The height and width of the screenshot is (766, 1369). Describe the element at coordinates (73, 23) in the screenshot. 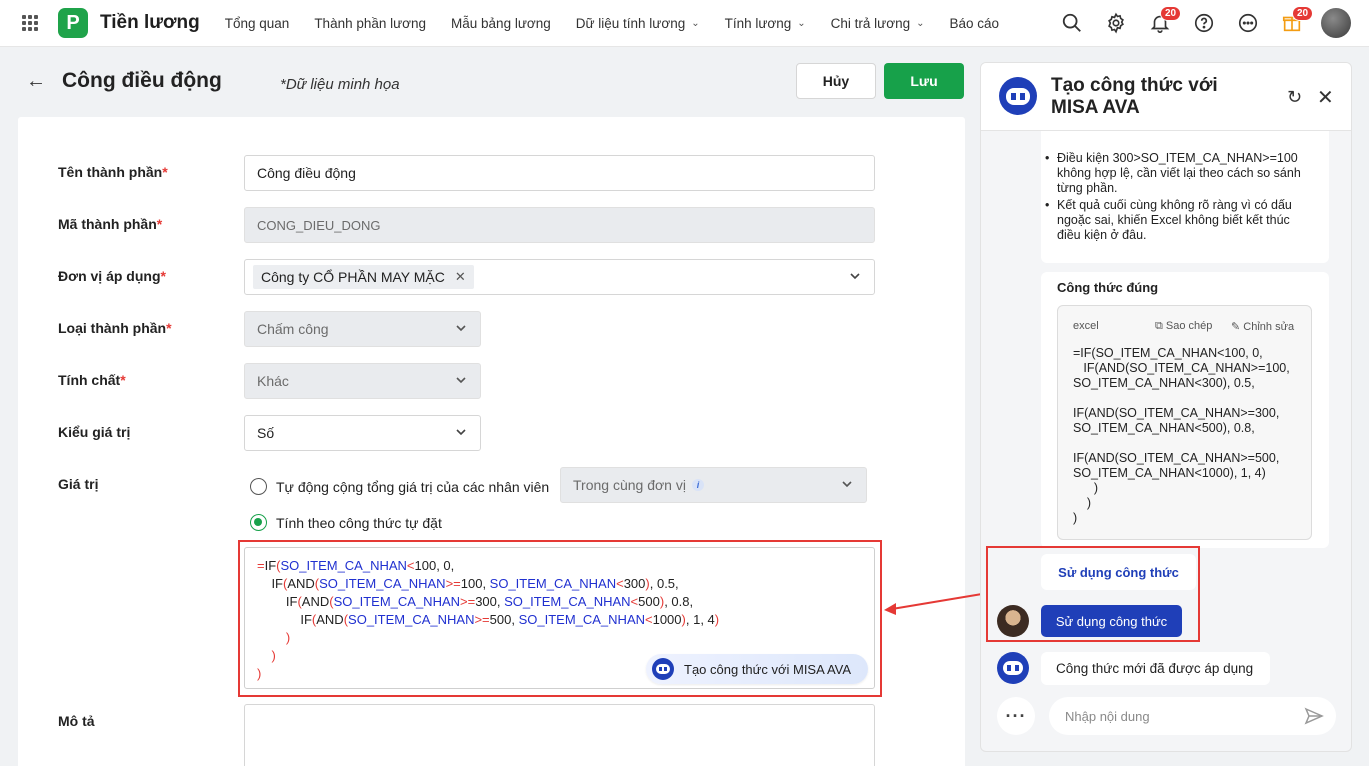

I see `app-logo: P` at that location.